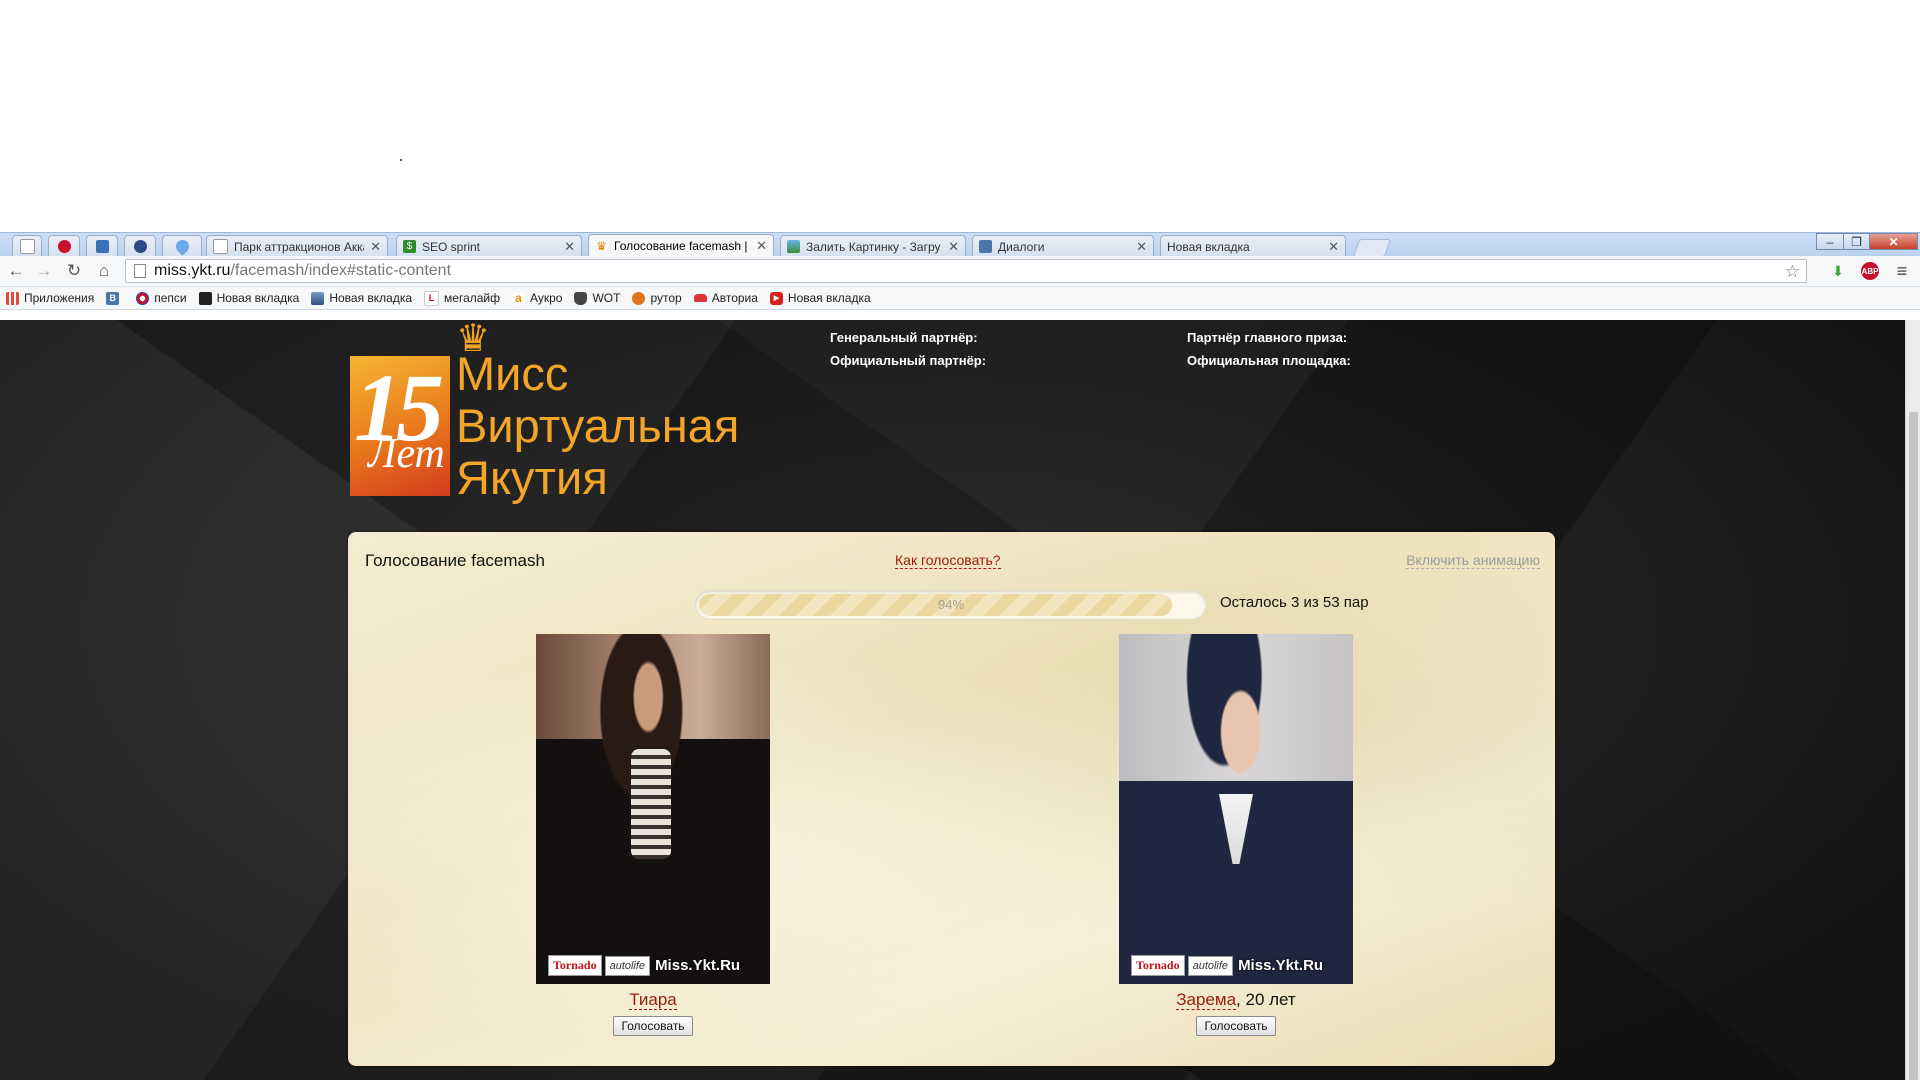 The width and height of the screenshot is (1920, 1080). What do you see at coordinates (1266, 999) in the screenshot?
I see `contestant-age: , 20 лет` at bounding box center [1266, 999].